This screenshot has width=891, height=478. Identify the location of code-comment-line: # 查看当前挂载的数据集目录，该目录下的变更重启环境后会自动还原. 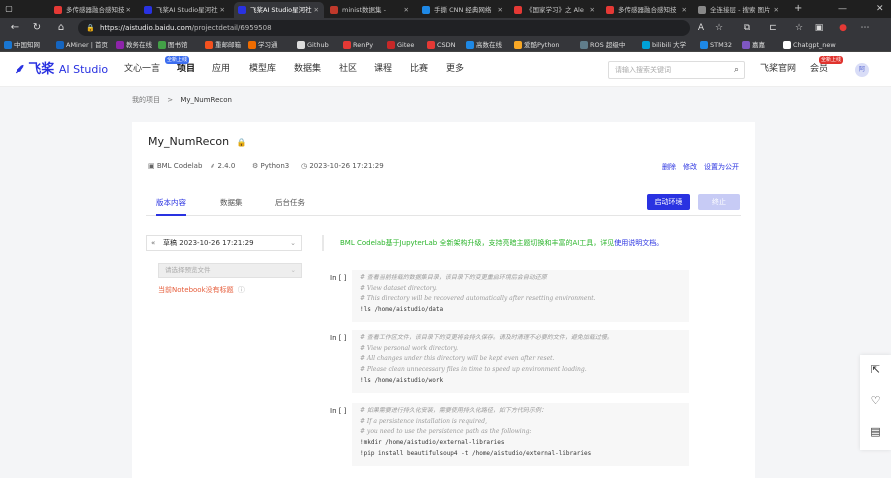
(453, 277).